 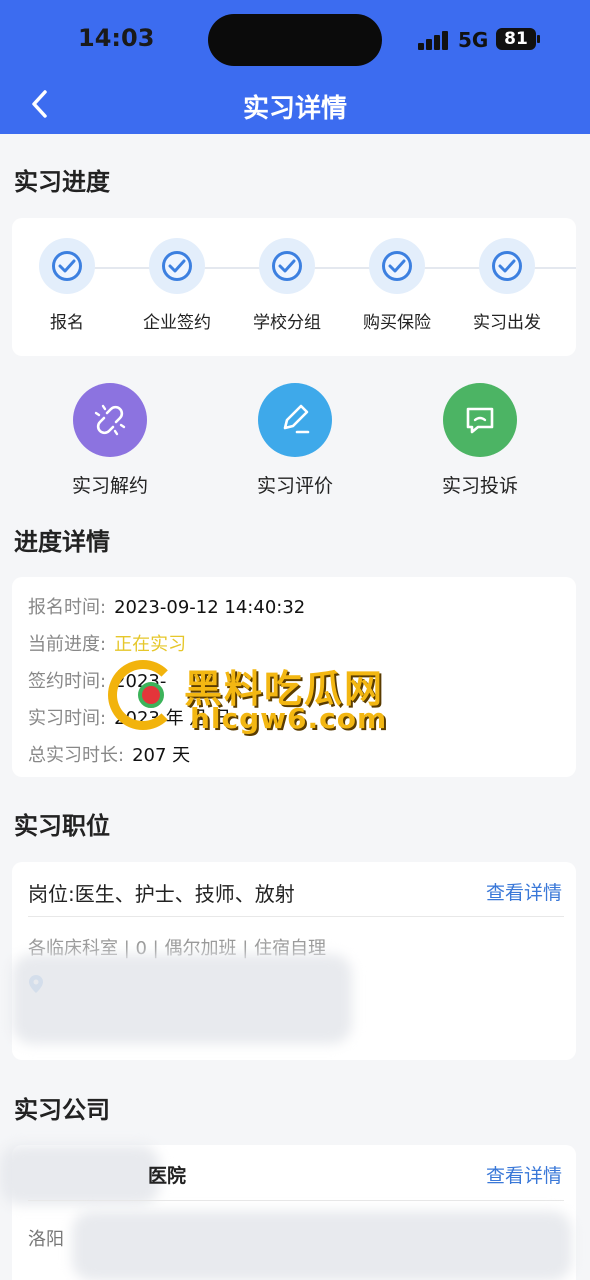 I want to click on step-label: 报名, so click(x=67, y=323).